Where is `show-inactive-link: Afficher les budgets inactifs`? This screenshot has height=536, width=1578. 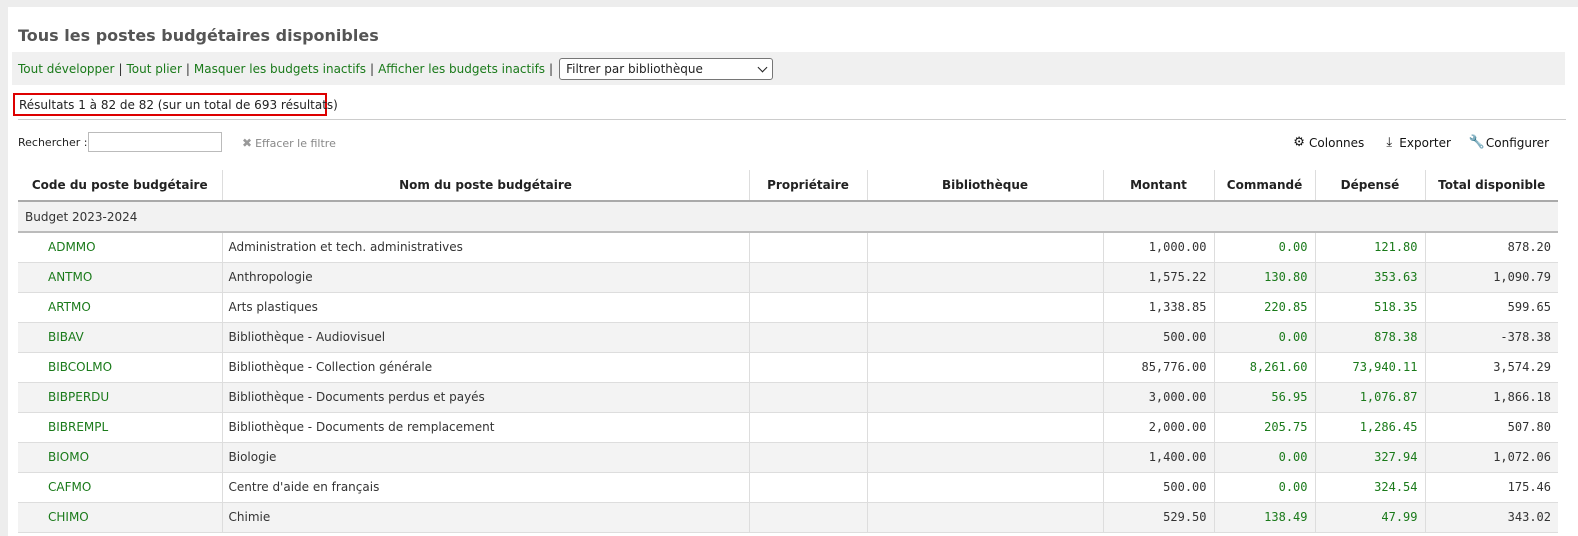 show-inactive-link: Afficher les budgets inactifs is located at coordinates (461, 69).